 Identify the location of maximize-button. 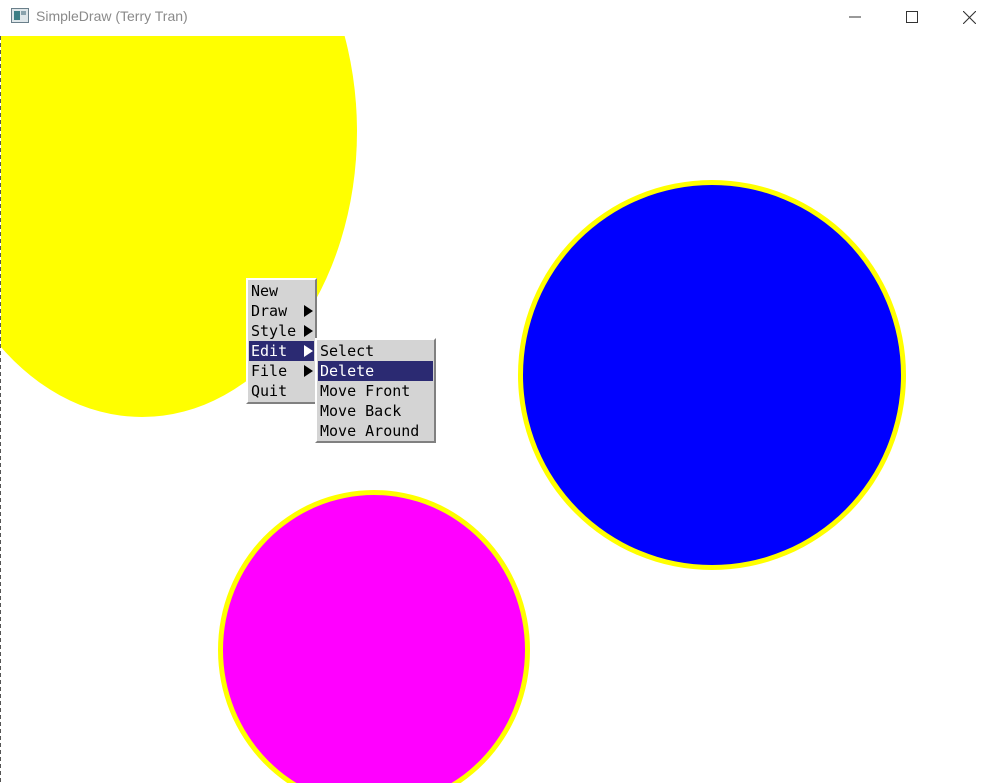
(912, 17).